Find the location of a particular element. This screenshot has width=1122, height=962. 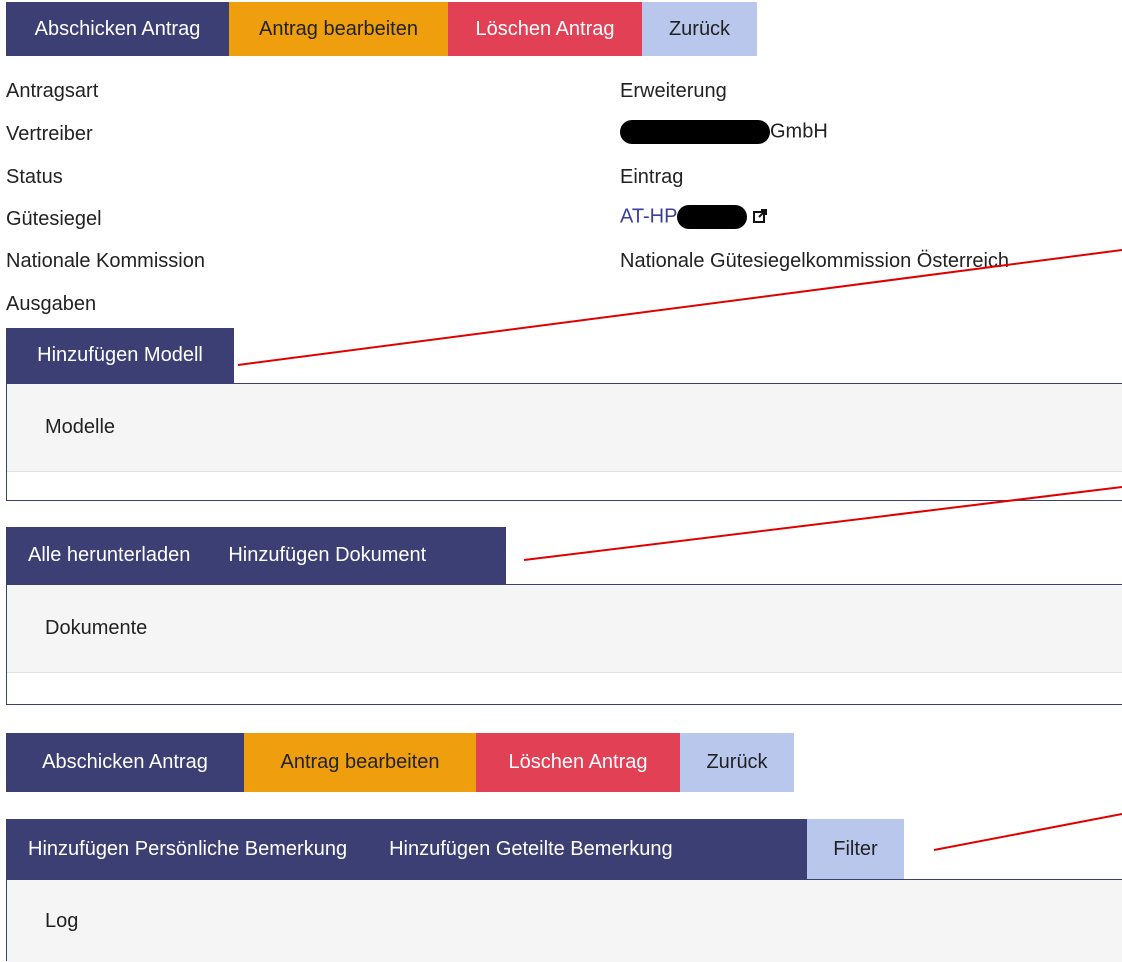

submit-application-button-bottom: Abschicken Antrag is located at coordinates (125, 762).